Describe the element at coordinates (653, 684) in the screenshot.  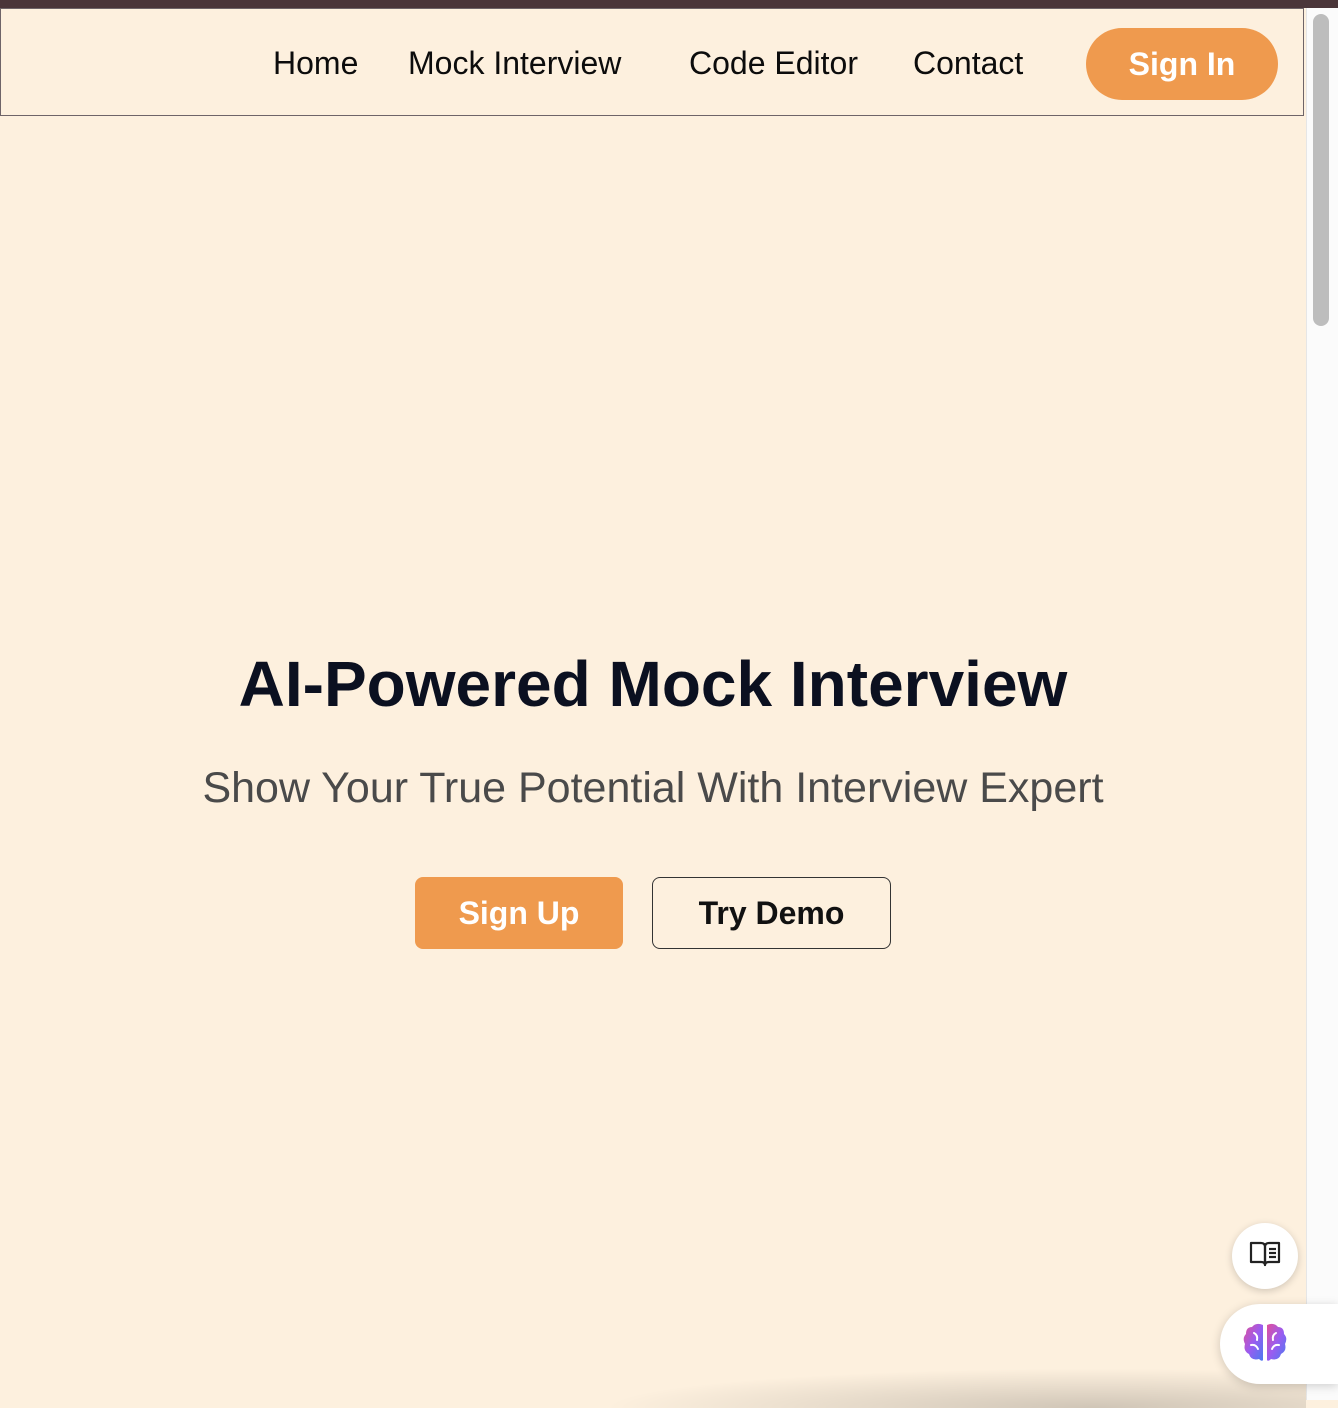
I see `hero-title: AI-Powered Mock Interview` at that location.